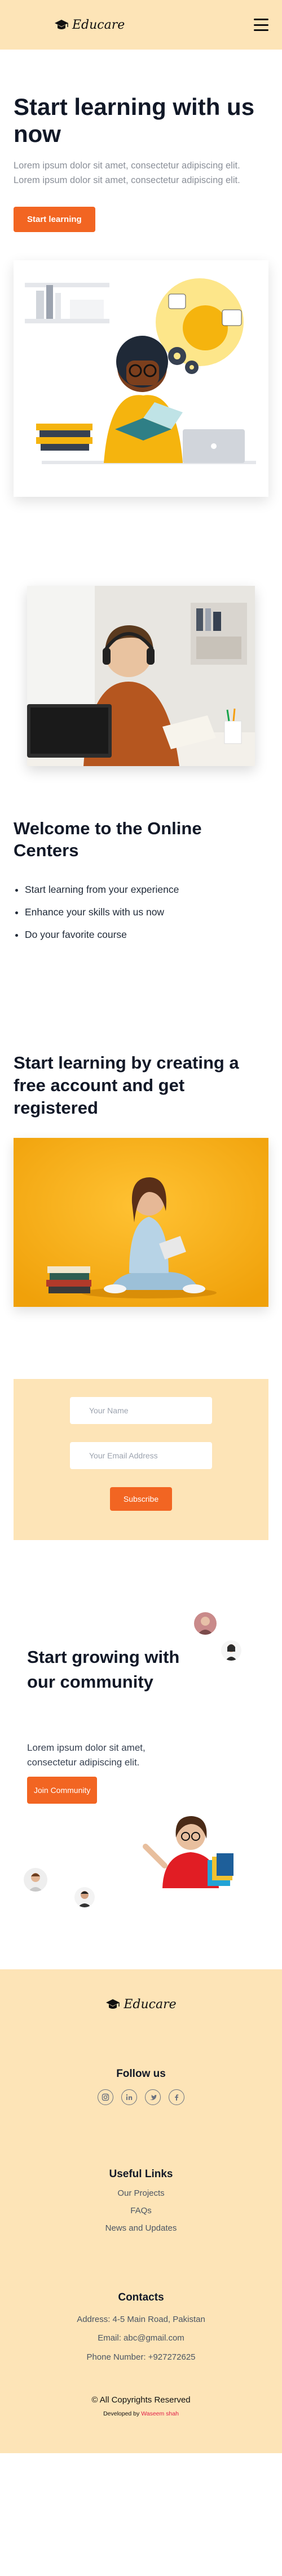  What do you see at coordinates (54, 220) in the screenshot?
I see `start-learning-button: Start learning` at bounding box center [54, 220].